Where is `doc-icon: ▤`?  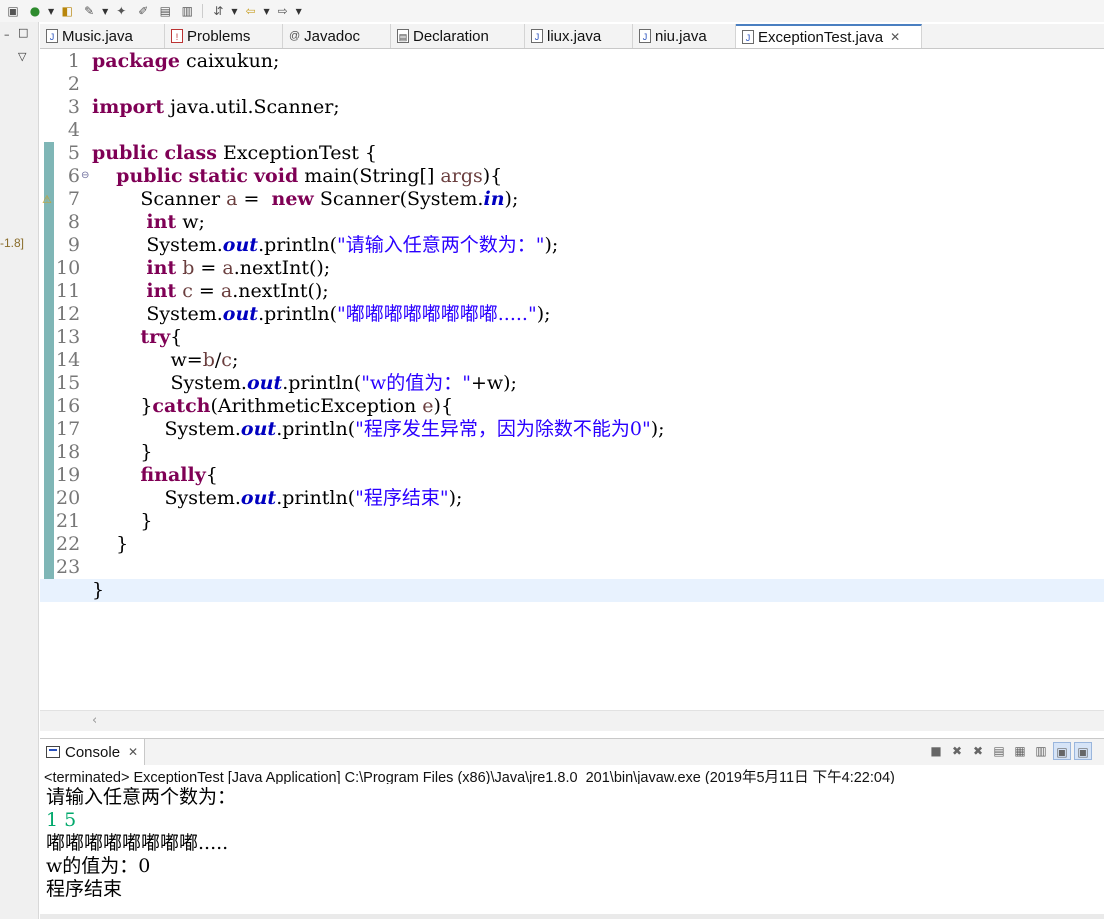 doc-icon: ▤ is located at coordinates (165, 11).